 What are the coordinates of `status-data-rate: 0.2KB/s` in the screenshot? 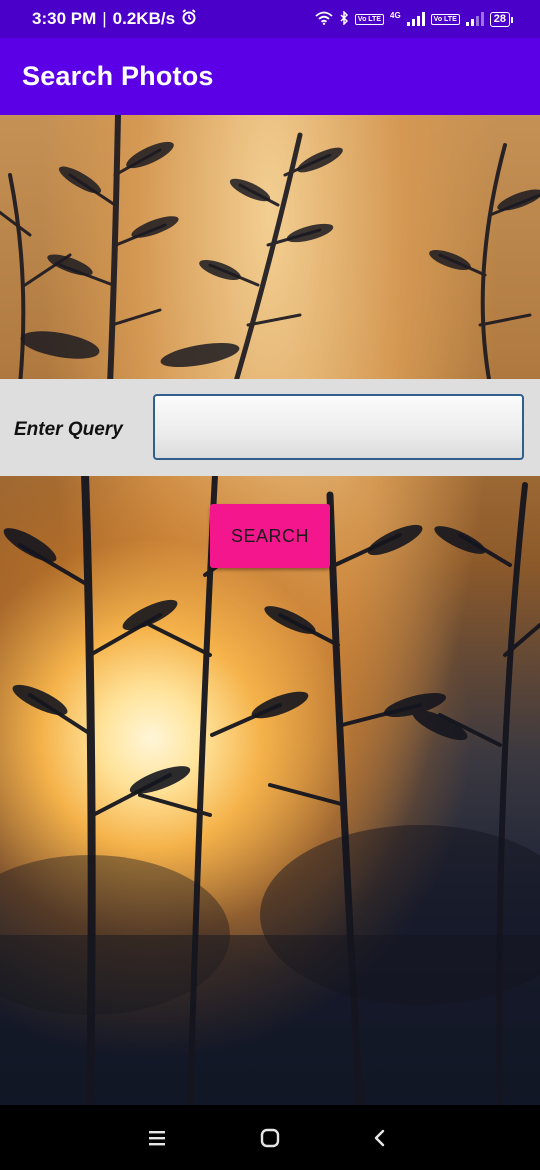 It's located at (144, 18).